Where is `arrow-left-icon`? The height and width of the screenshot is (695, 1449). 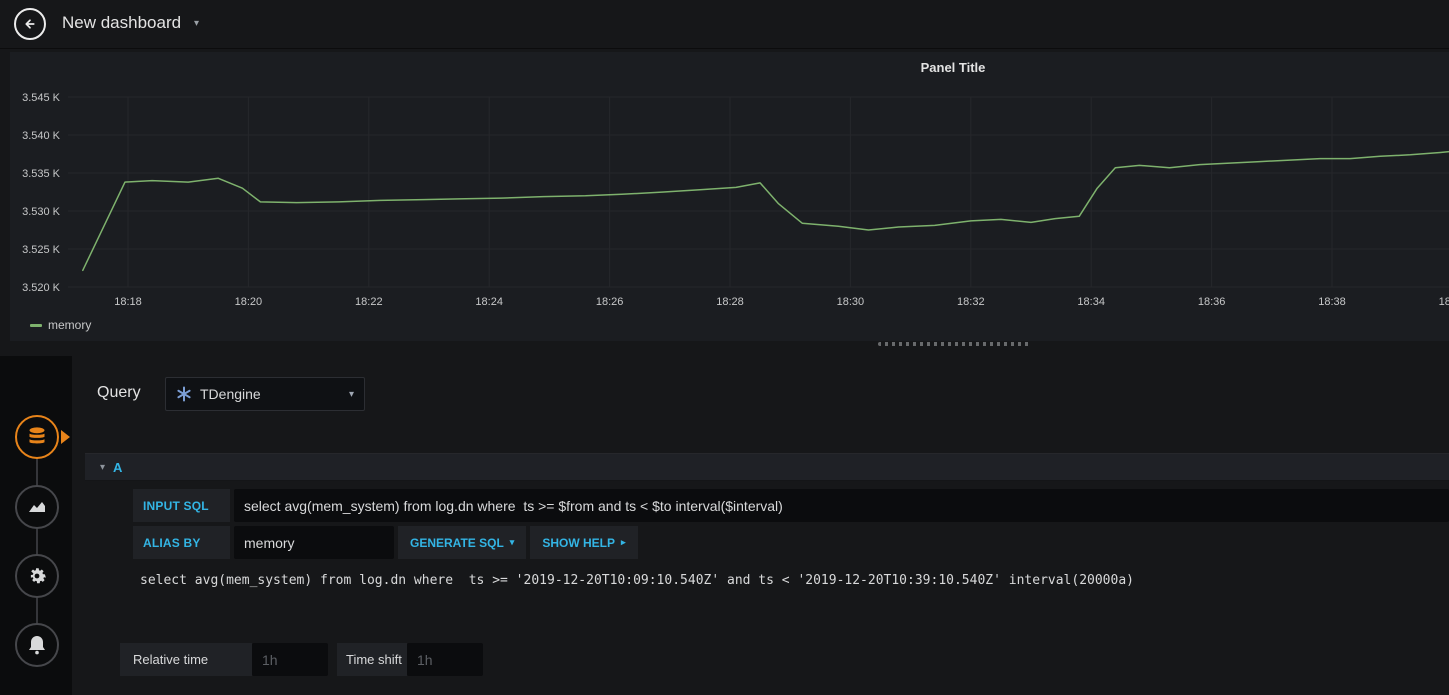 arrow-left-icon is located at coordinates (30, 24).